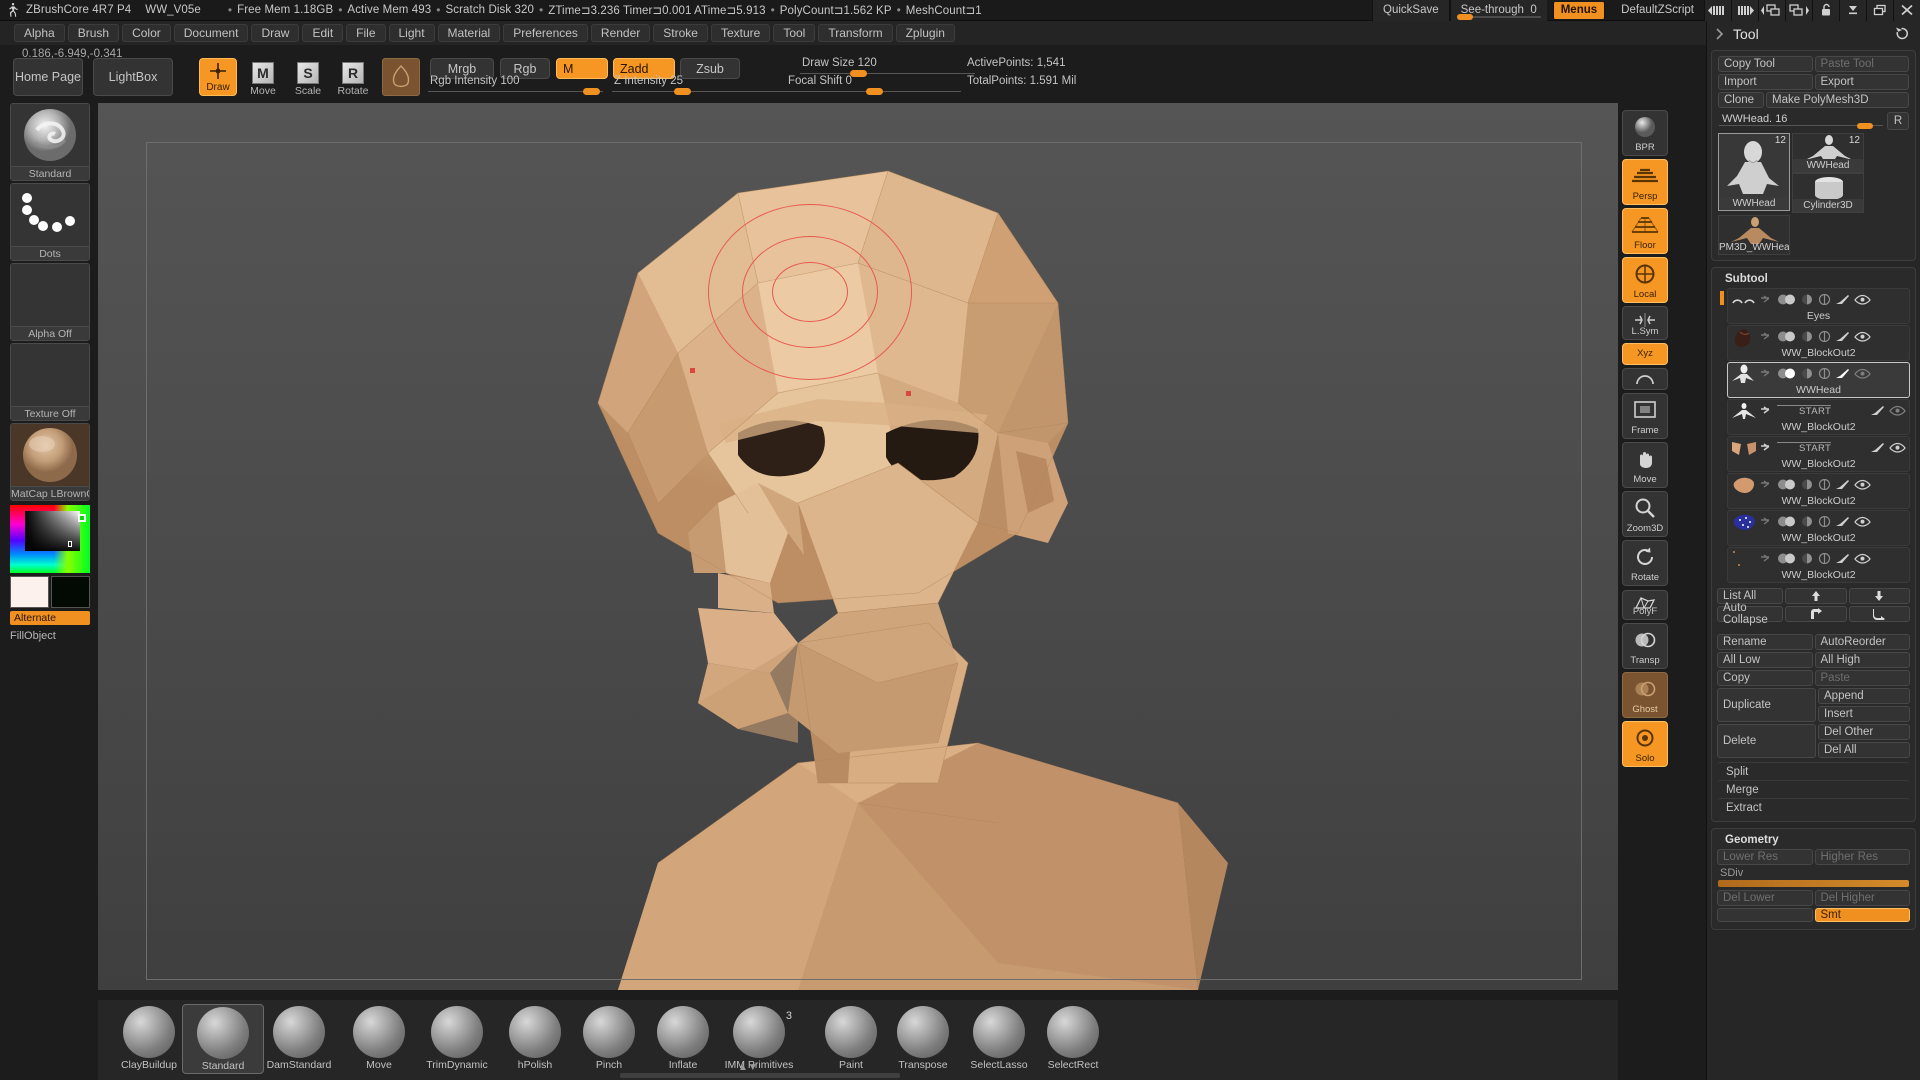  Describe the element at coordinates (308, 79) in the screenshot. I see `scale-mode-button: S Scale` at that location.